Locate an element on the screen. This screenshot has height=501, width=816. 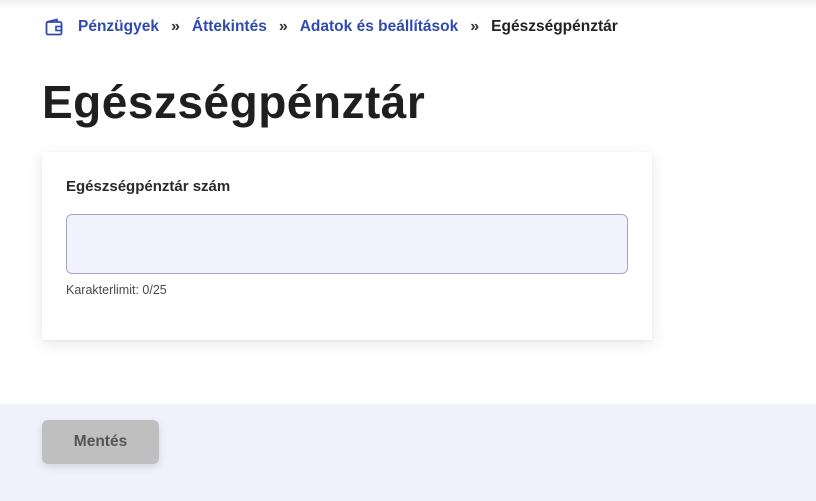
breadcrumb-link-attekintes: Áttekintés is located at coordinates (229, 27).